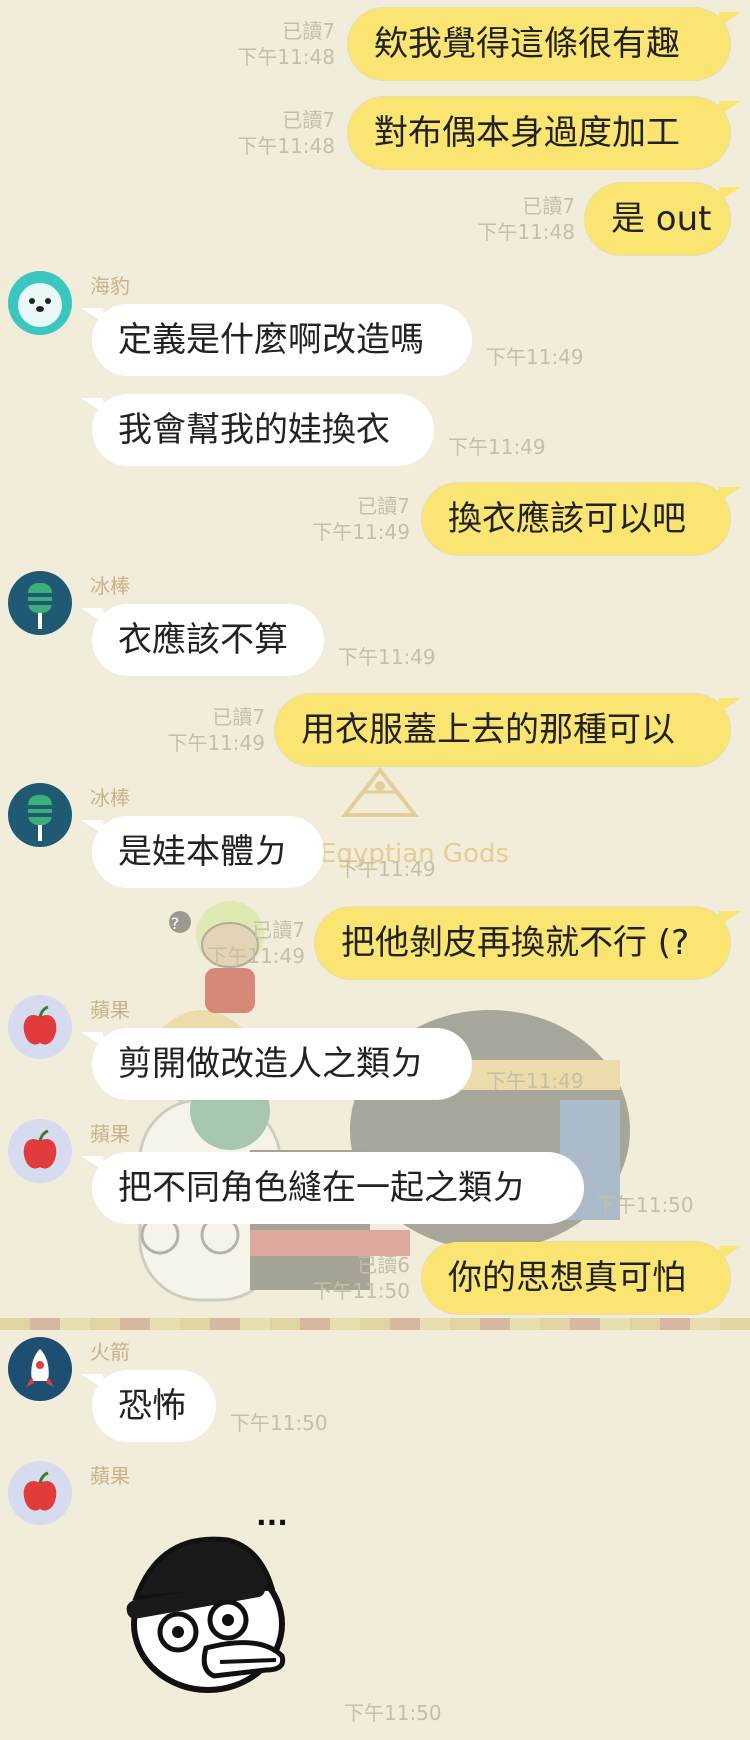 The height and width of the screenshot is (1740, 750). Describe the element at coordinates (383, 1265) in the screenshot. I see `read-receipt: 已讀6` at that location.